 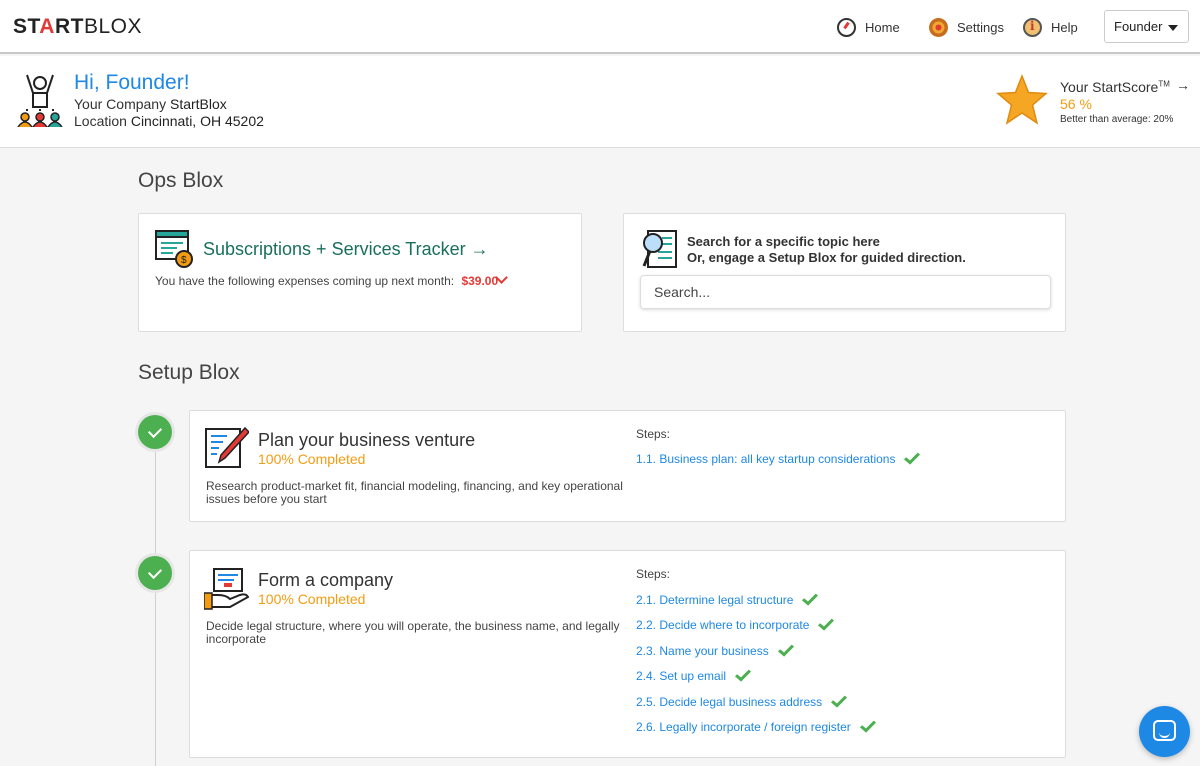 What do you see at coordinates (1138, 26) in the screenshot?
I see `user-menu-label: Founder` at bounding box center [1138, 26].